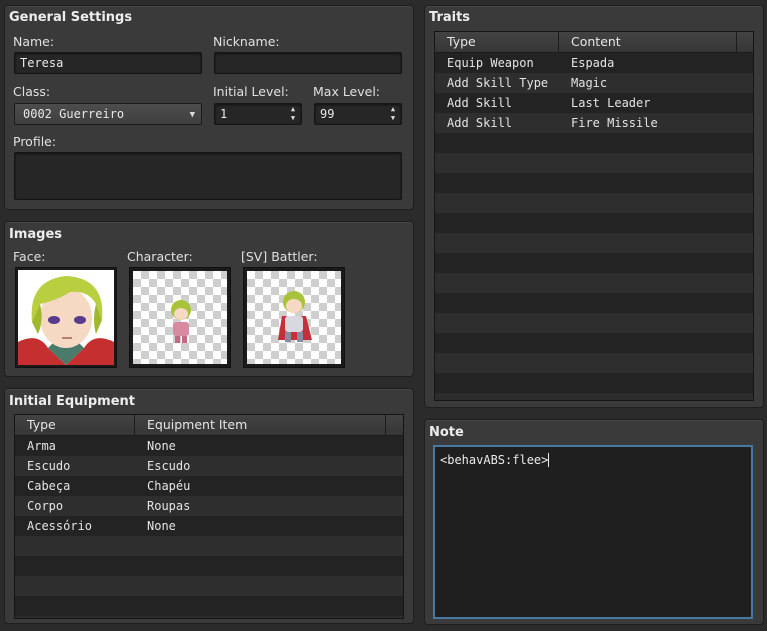  I want to click on name-field: Teresa, so click(108, 63).